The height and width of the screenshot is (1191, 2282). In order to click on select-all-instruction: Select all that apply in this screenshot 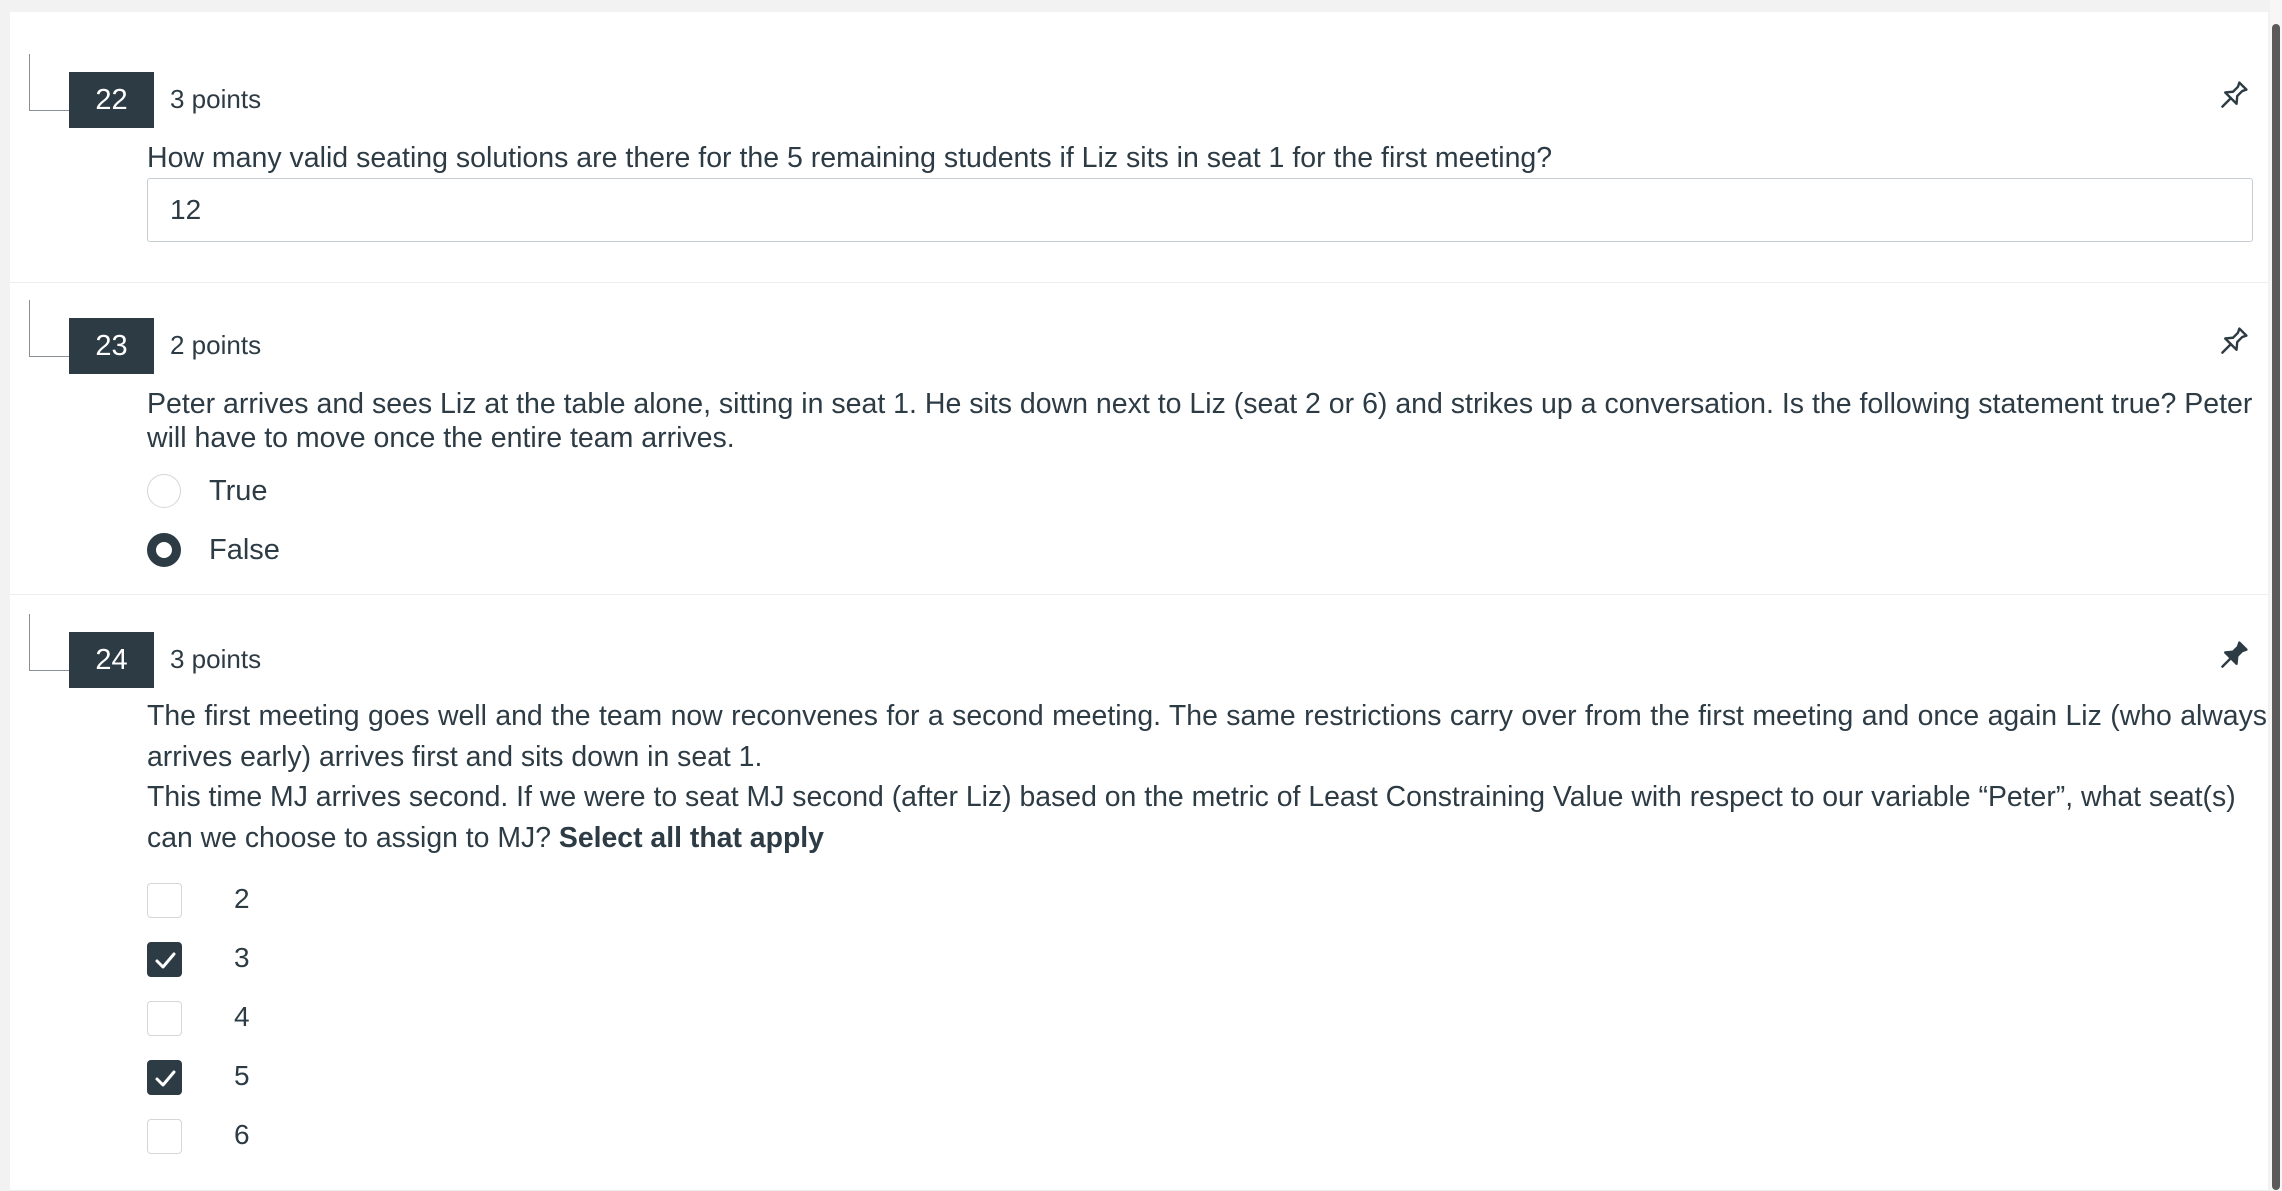, I will do `click(691, 837)`.